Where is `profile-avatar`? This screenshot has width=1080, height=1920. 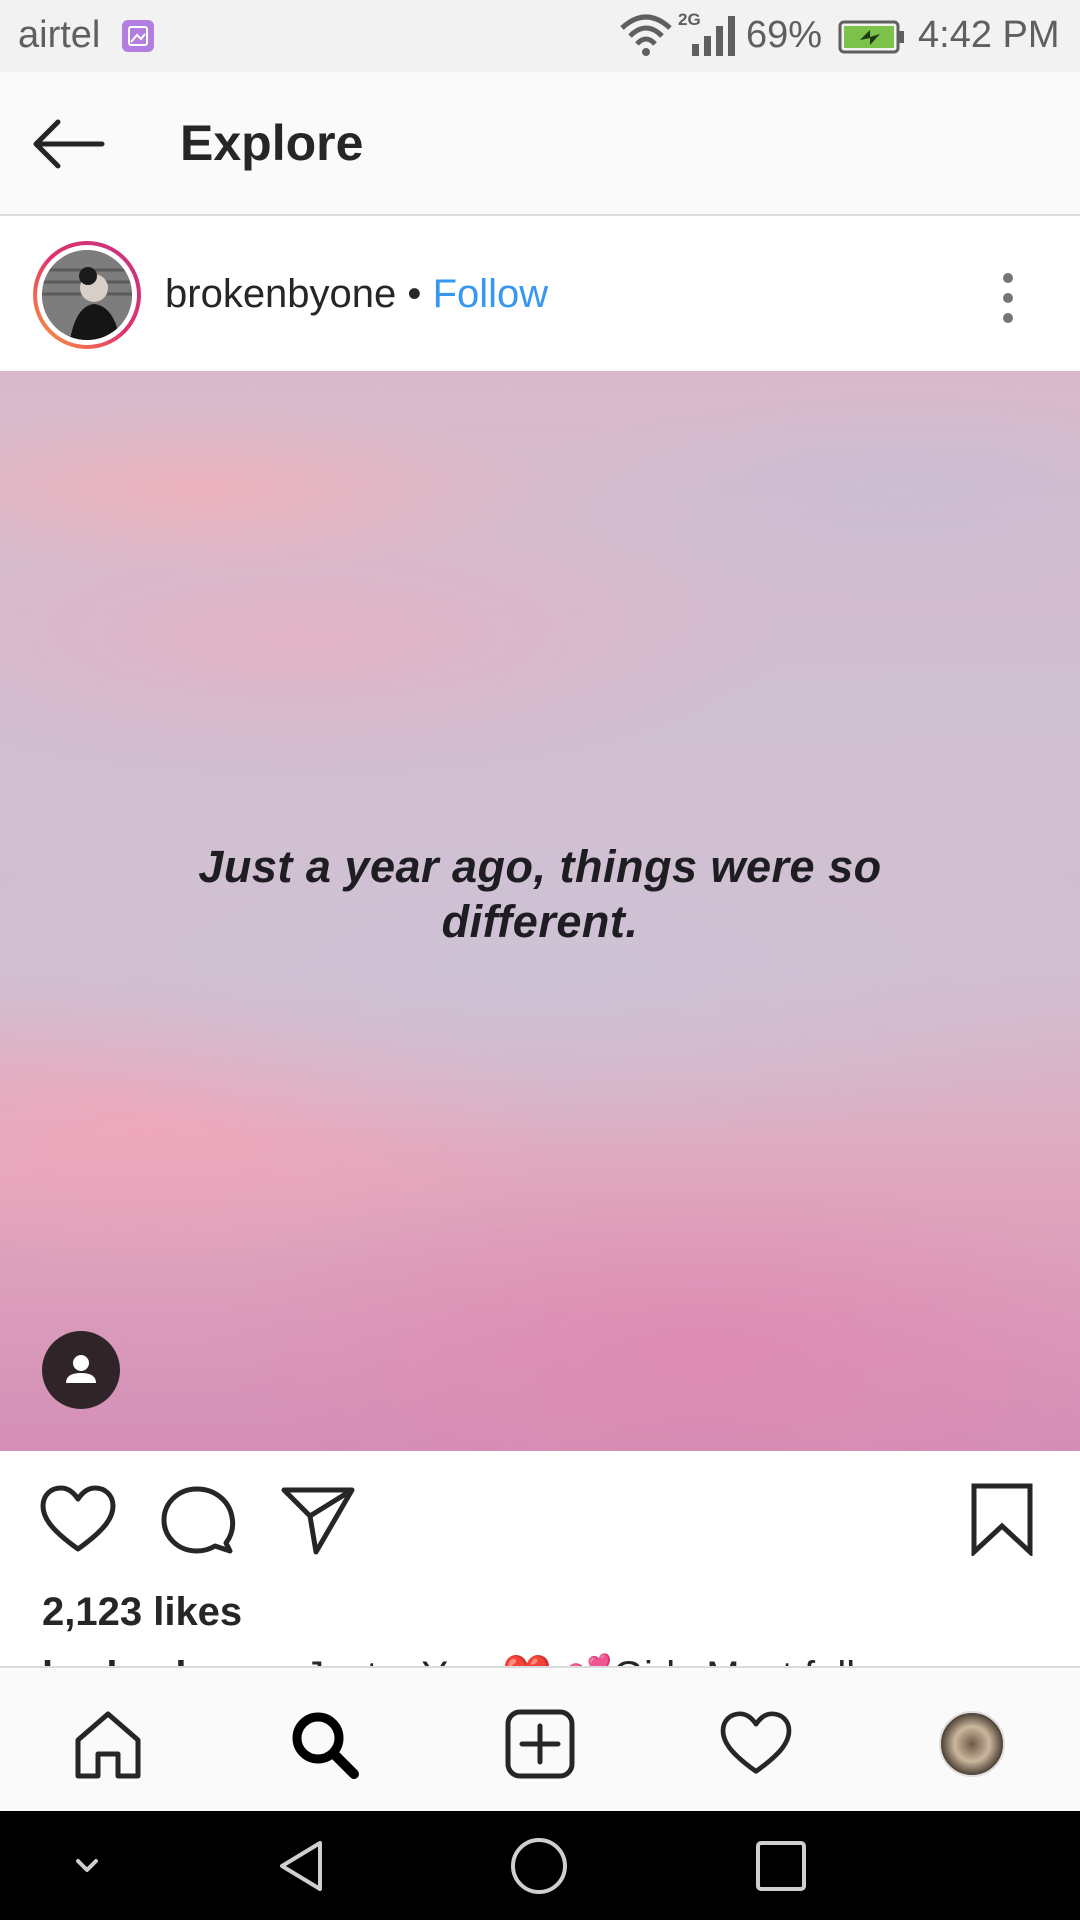 profile-avatar is located at coordinates (972, 1744).